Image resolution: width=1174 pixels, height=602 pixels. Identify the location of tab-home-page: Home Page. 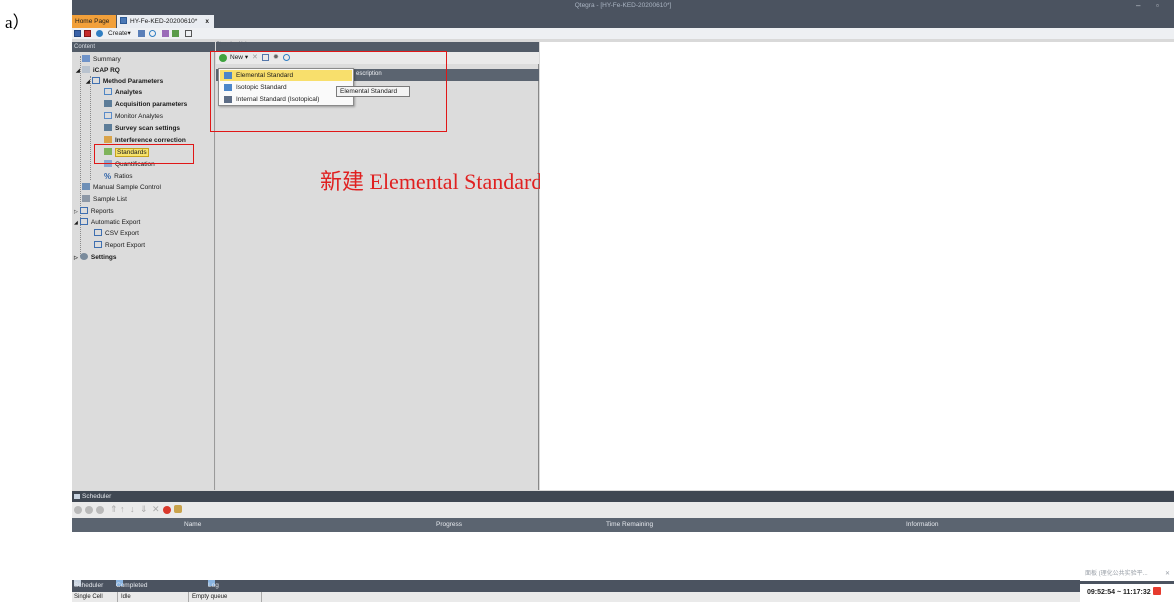
(94, 21).